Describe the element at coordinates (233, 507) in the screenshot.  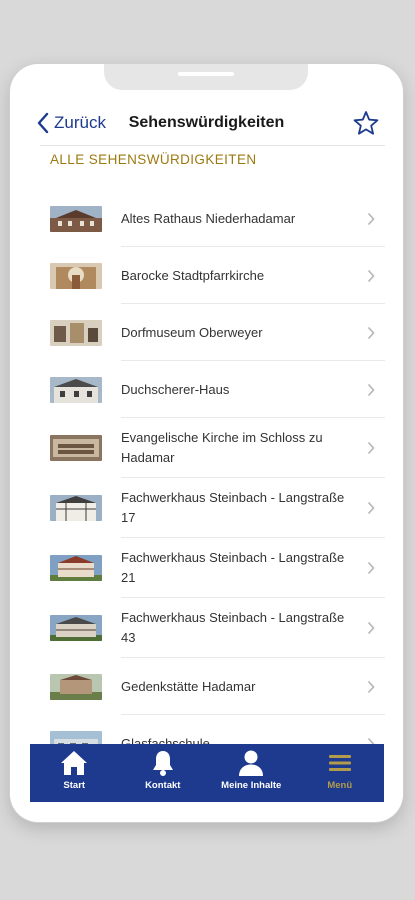
I see `sight-label: Fachwerkhaus Steinbach - Langstraße 17` at that location.